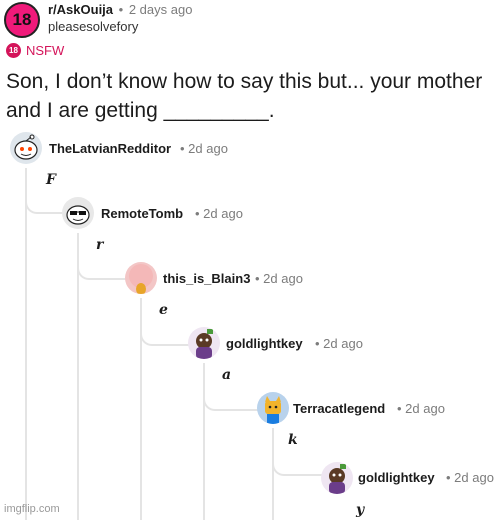 Image resolution: width=500 pixels, height=520 pixels. I want to click on comment-letter: F, so click(51, 180).